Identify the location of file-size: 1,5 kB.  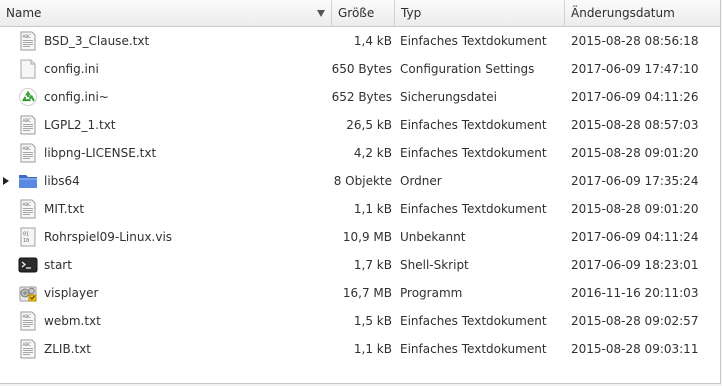
(372, 321).